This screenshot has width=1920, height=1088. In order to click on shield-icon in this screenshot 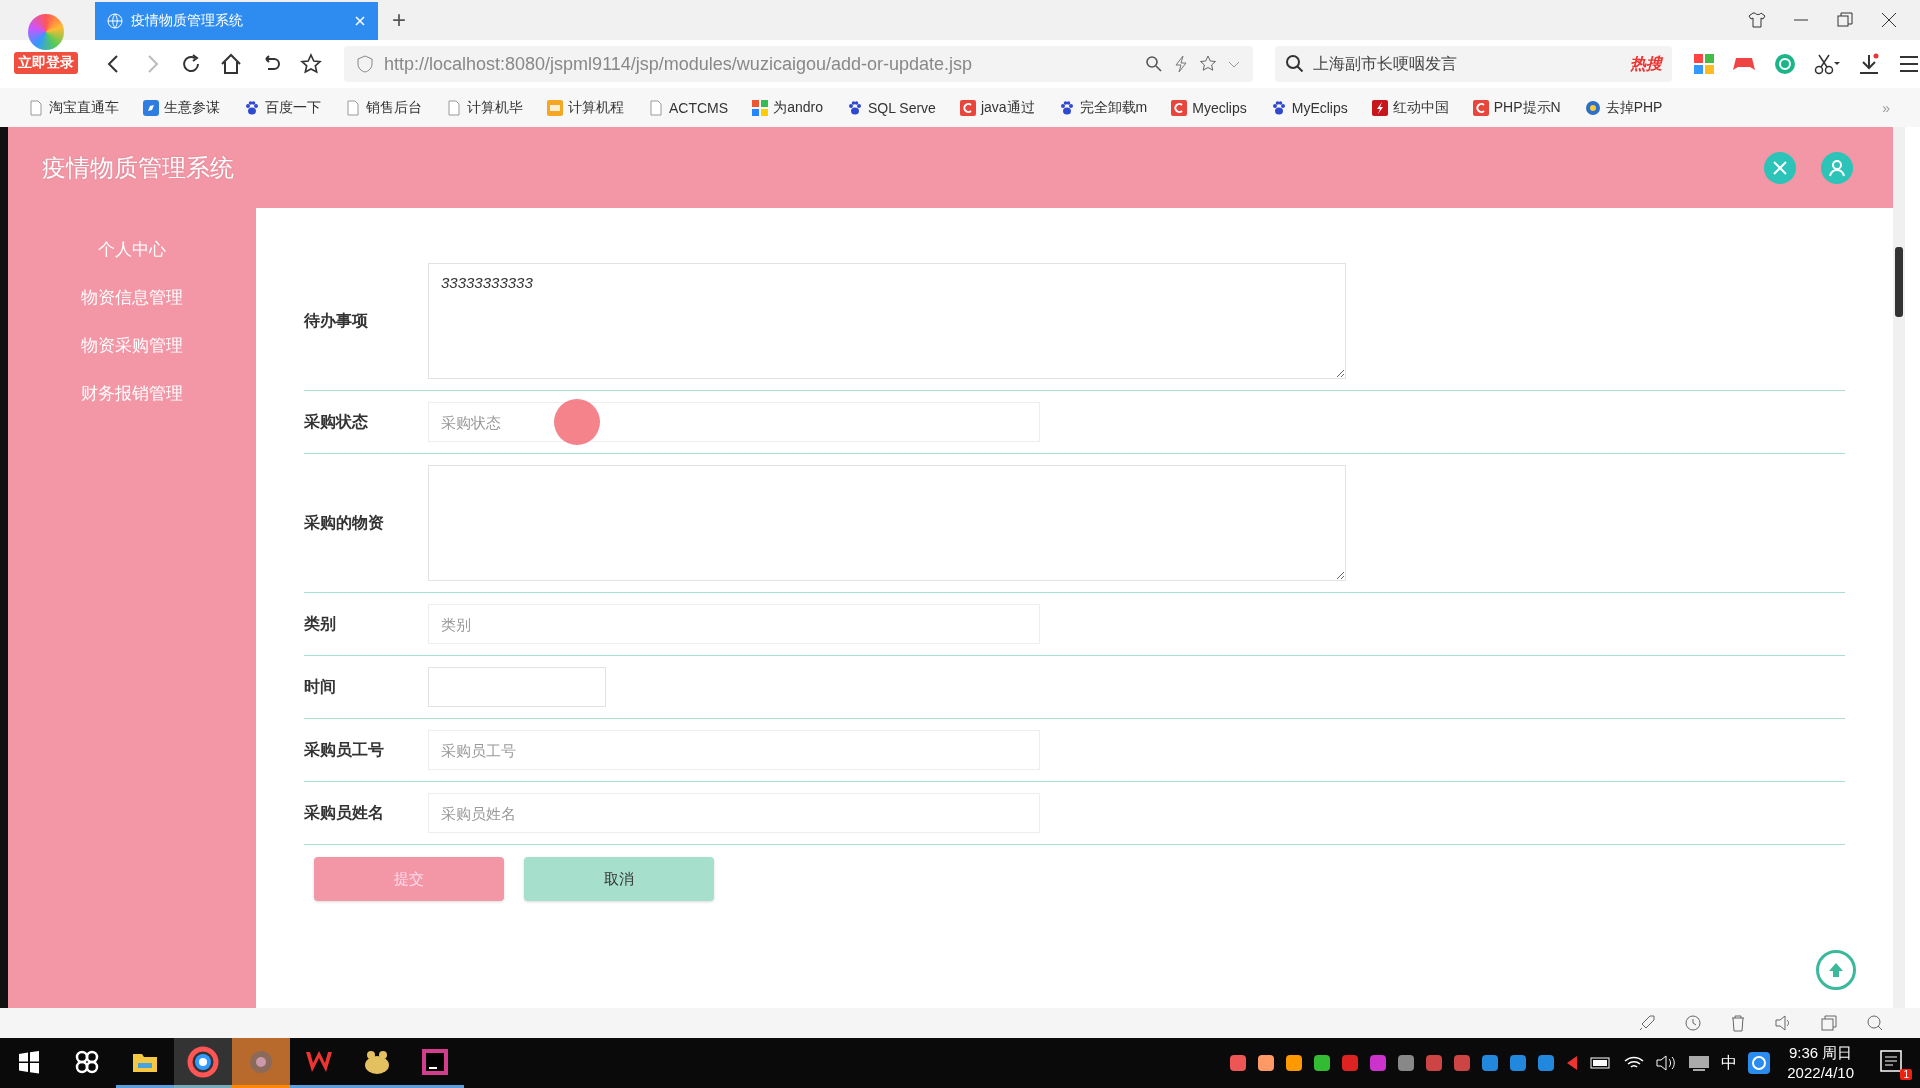, I will do `click(365, 64)`.